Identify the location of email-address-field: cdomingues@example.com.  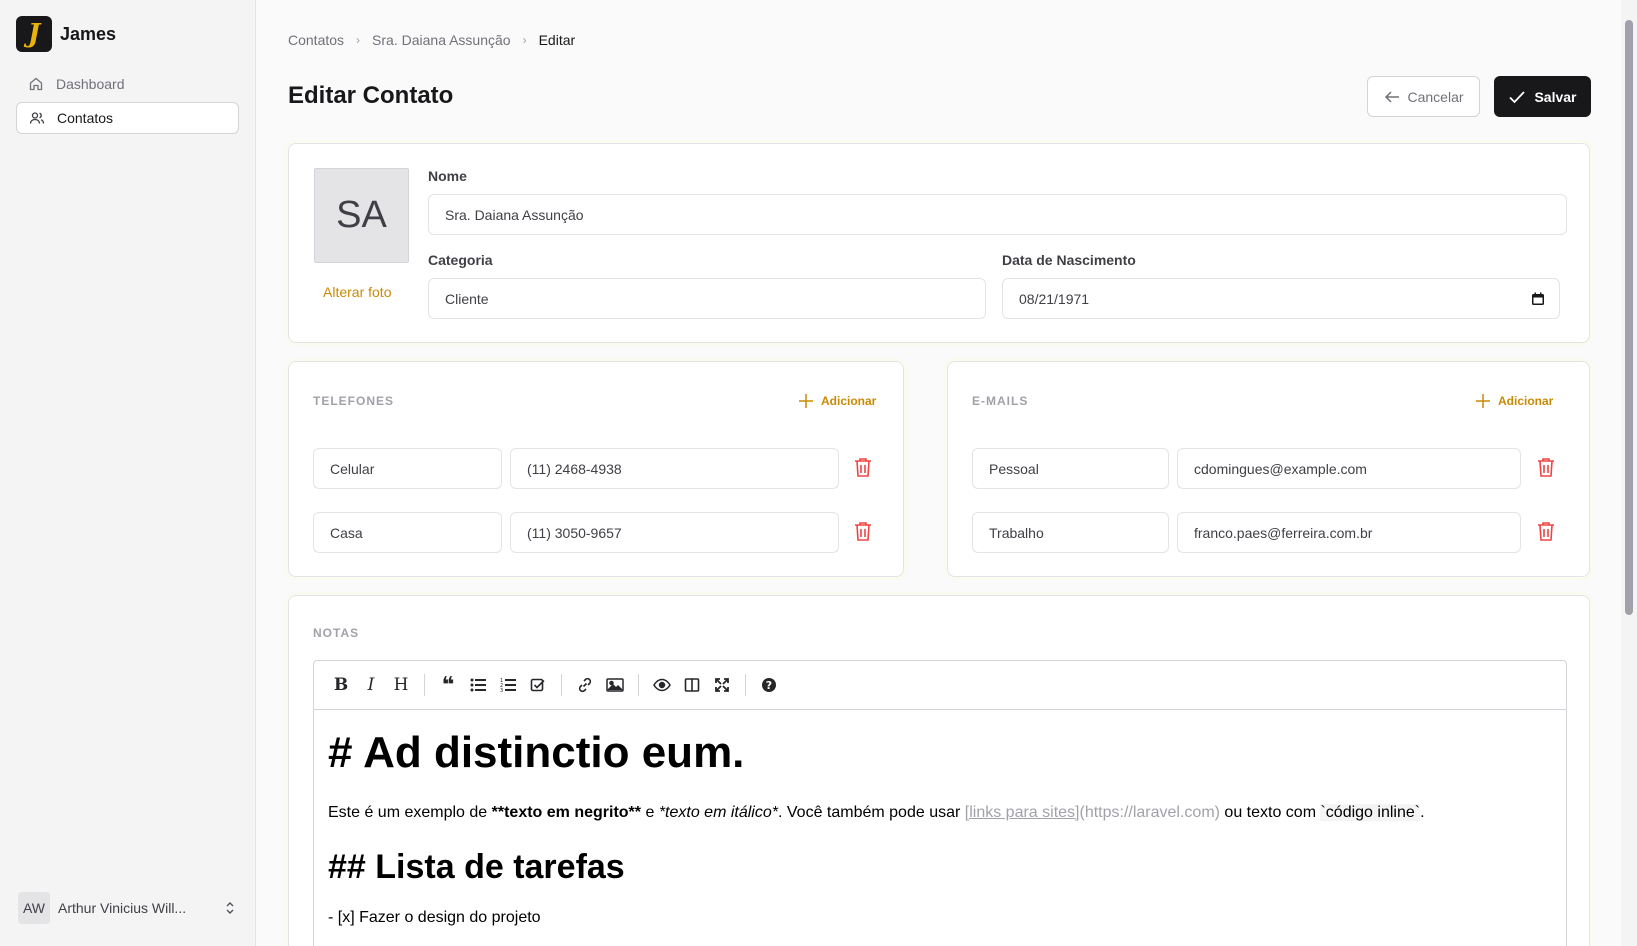
(1349, 468).